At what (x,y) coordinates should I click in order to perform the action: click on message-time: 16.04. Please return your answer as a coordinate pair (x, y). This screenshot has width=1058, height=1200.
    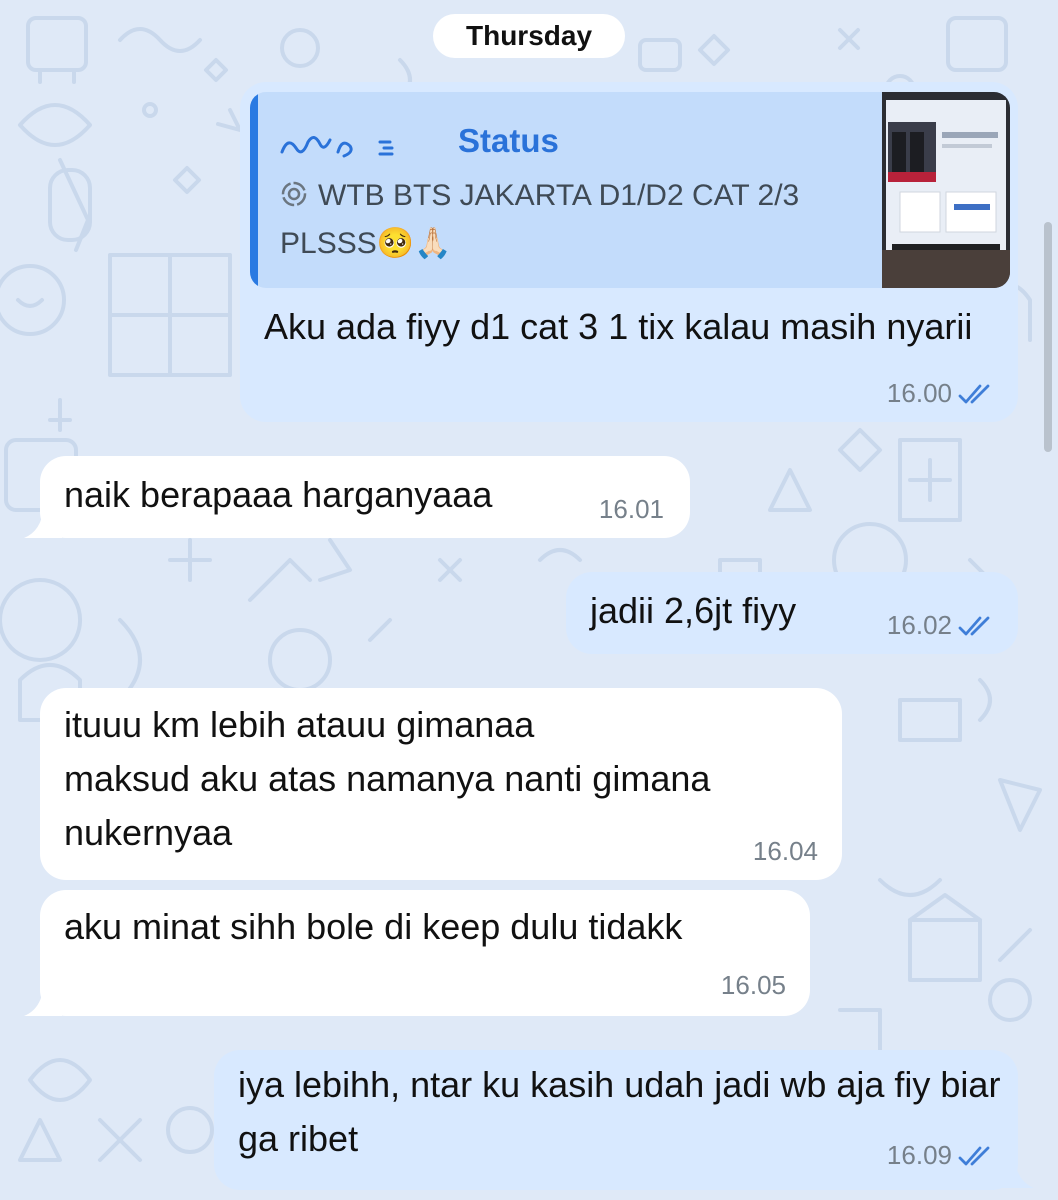
    Looking at the image, I should click on (785, 851).